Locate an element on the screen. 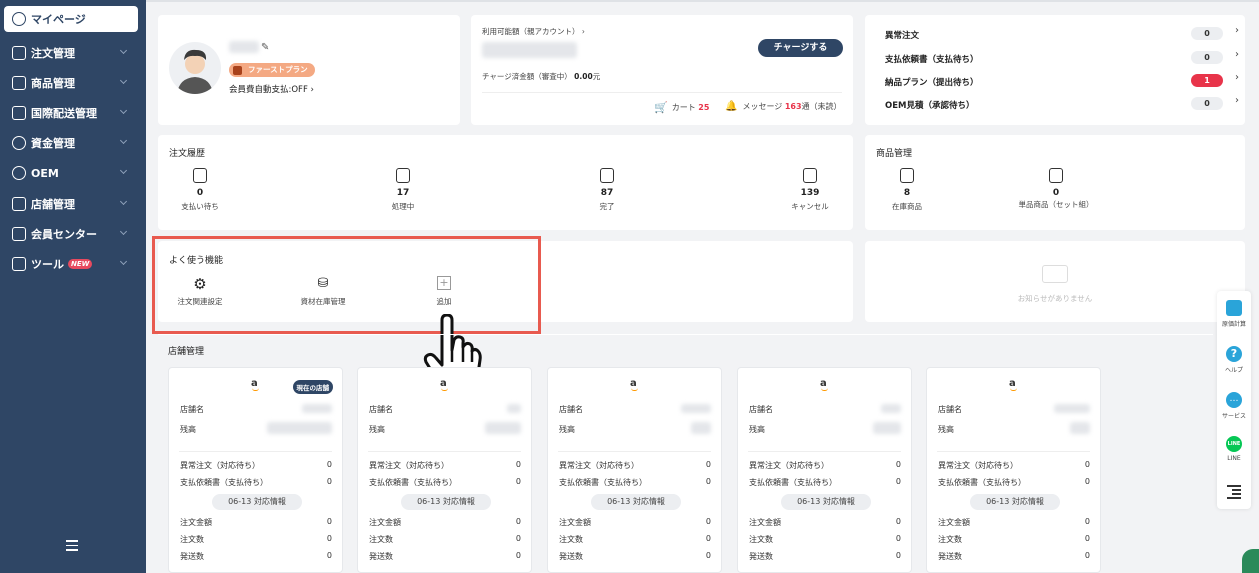 Image resolution: width=1259 pixels, height=573 pixels. wallet-icon is located at coordinates (200, 175).